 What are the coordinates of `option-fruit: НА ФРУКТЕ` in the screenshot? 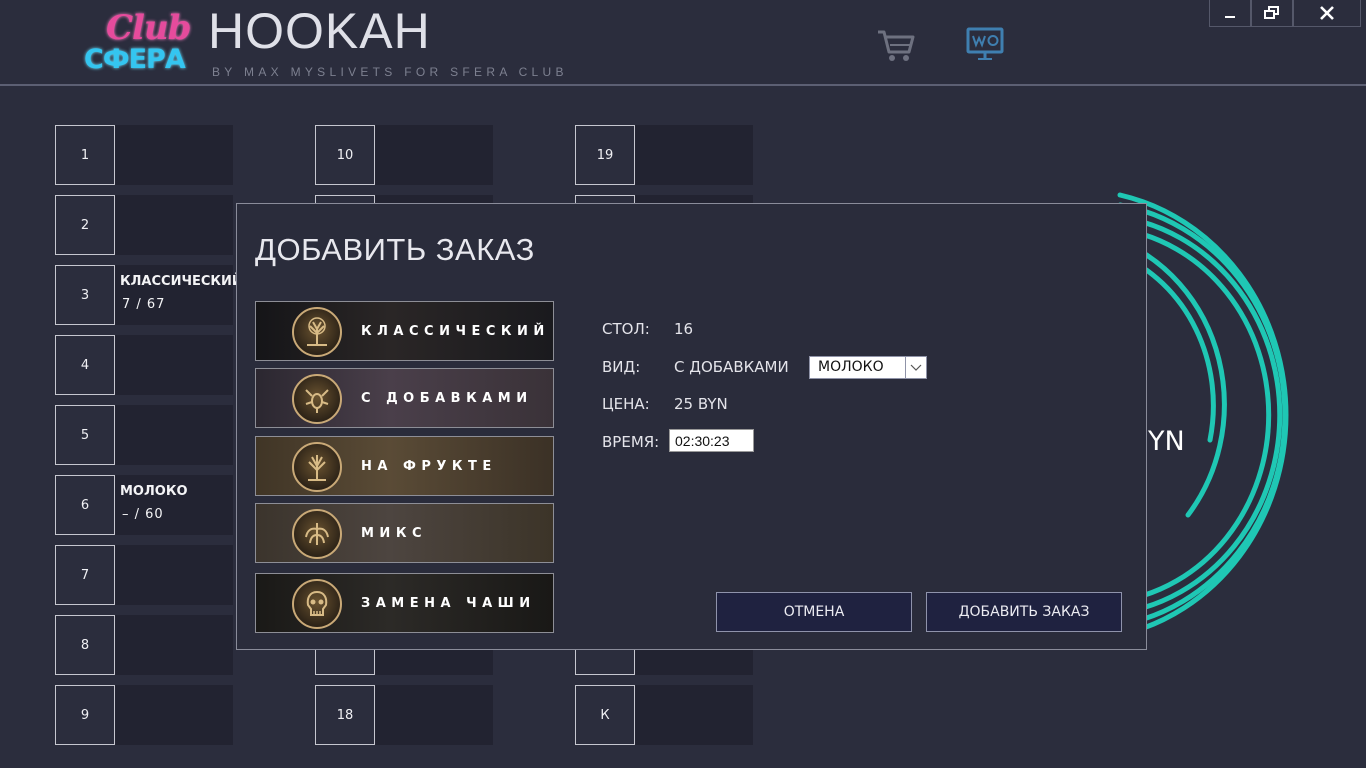 It's located at (404, 466).